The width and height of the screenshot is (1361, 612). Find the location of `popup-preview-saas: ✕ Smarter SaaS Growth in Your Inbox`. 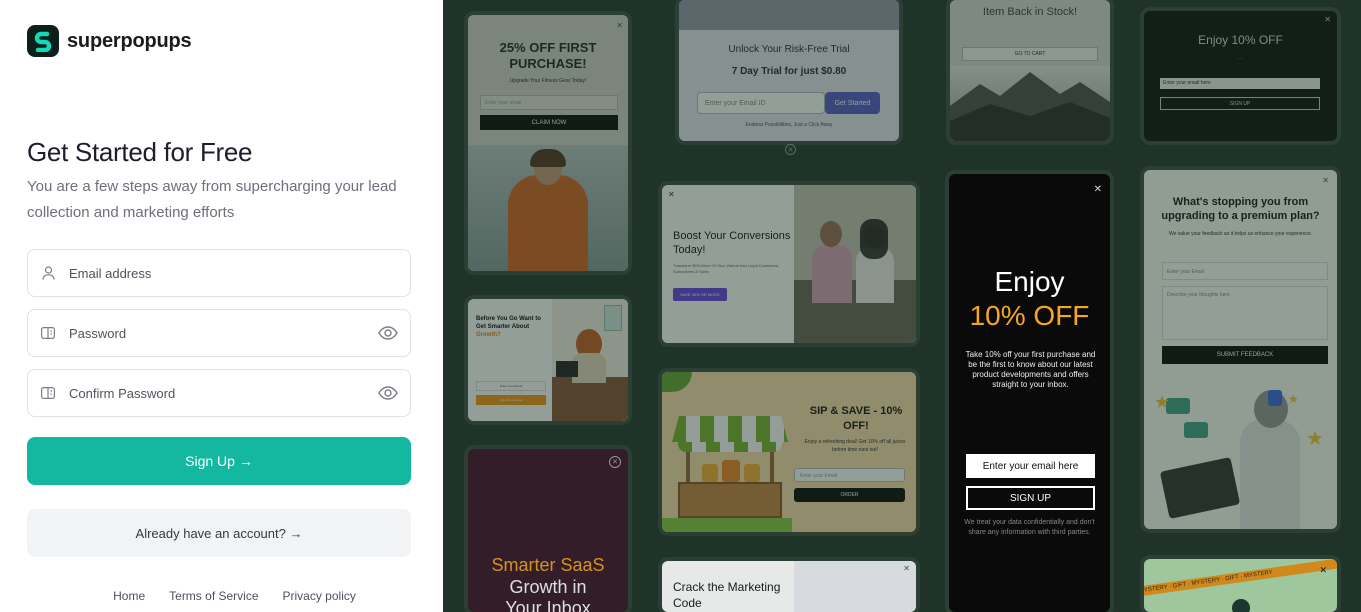

popup-preview-saas: ✕ Smarter SaaS Growth in Your Inbox is located at coordinates (548, 530).